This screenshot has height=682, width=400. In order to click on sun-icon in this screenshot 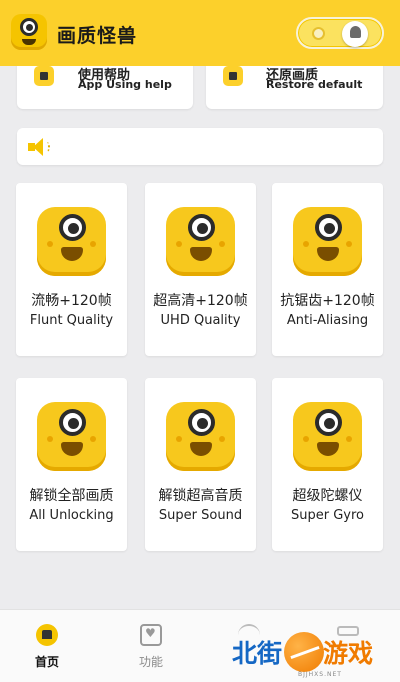, I will do `click(318, 33)`.